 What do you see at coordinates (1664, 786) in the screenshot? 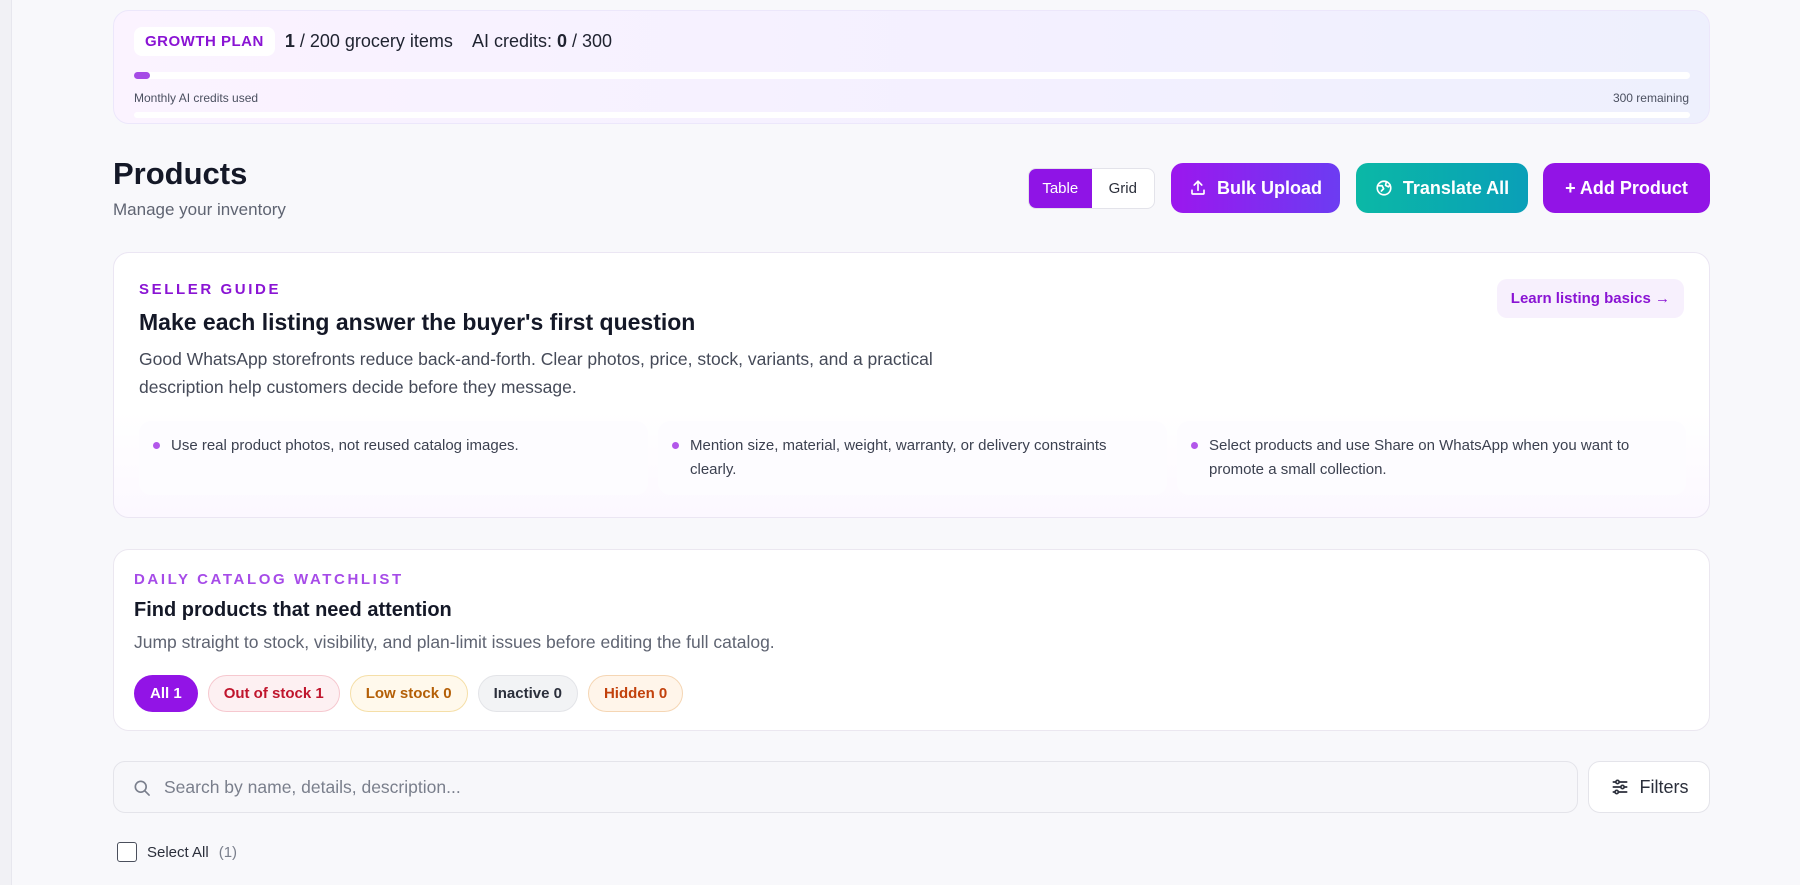
I see `filters-label: Filters` at bounding box center [1664, 786].